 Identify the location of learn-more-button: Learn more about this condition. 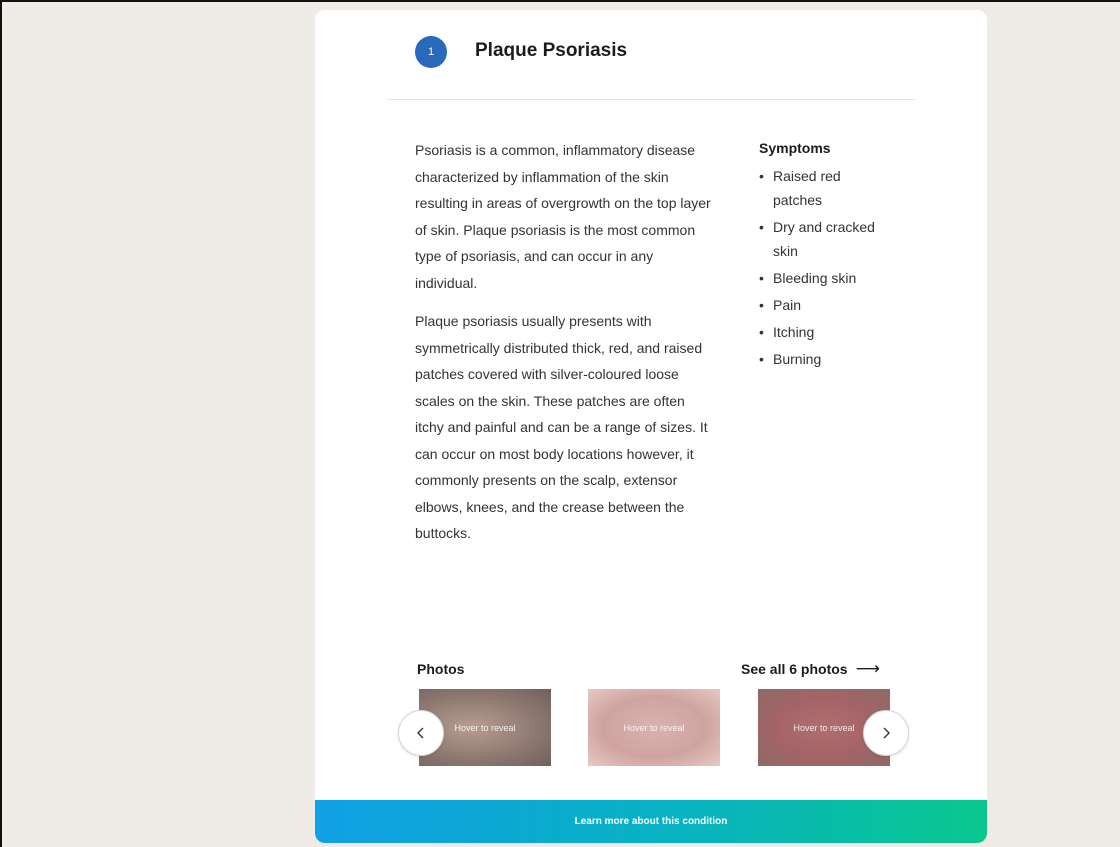
(651, 821).